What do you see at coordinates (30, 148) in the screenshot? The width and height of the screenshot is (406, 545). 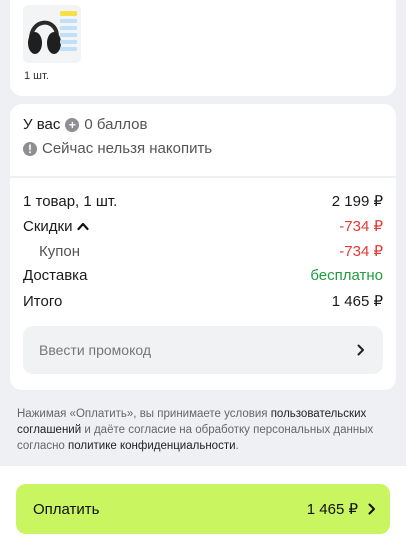 I see `info-circle-icon: !` at bounding box center [30, 148].